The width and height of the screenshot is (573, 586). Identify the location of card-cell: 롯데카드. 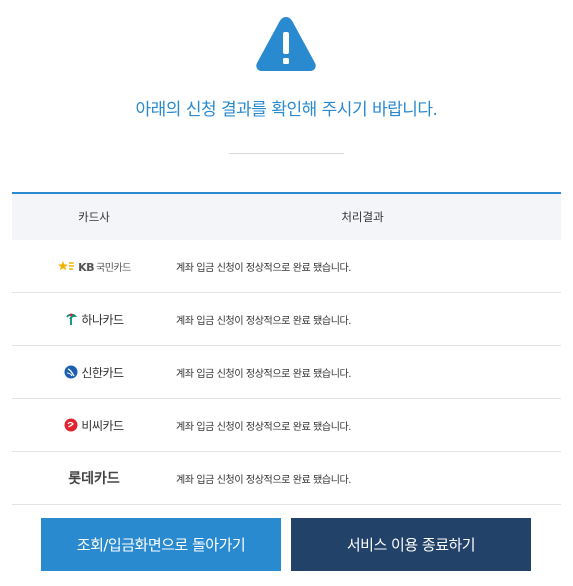
(94, 478).